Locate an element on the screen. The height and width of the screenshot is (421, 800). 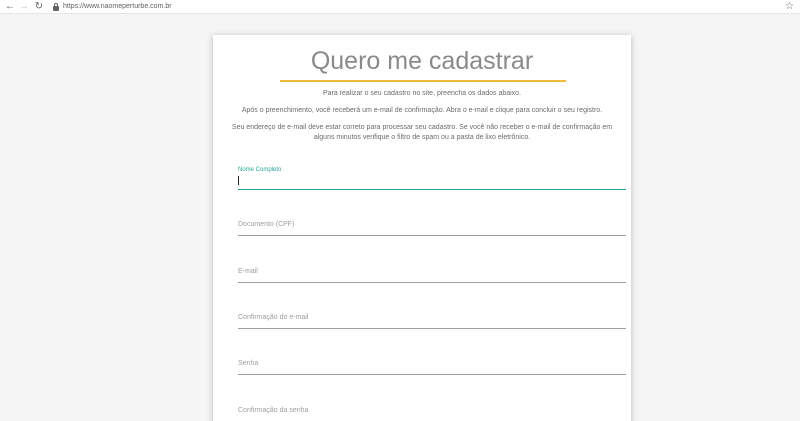
full-name-underline is located at coordinates (432, 189).